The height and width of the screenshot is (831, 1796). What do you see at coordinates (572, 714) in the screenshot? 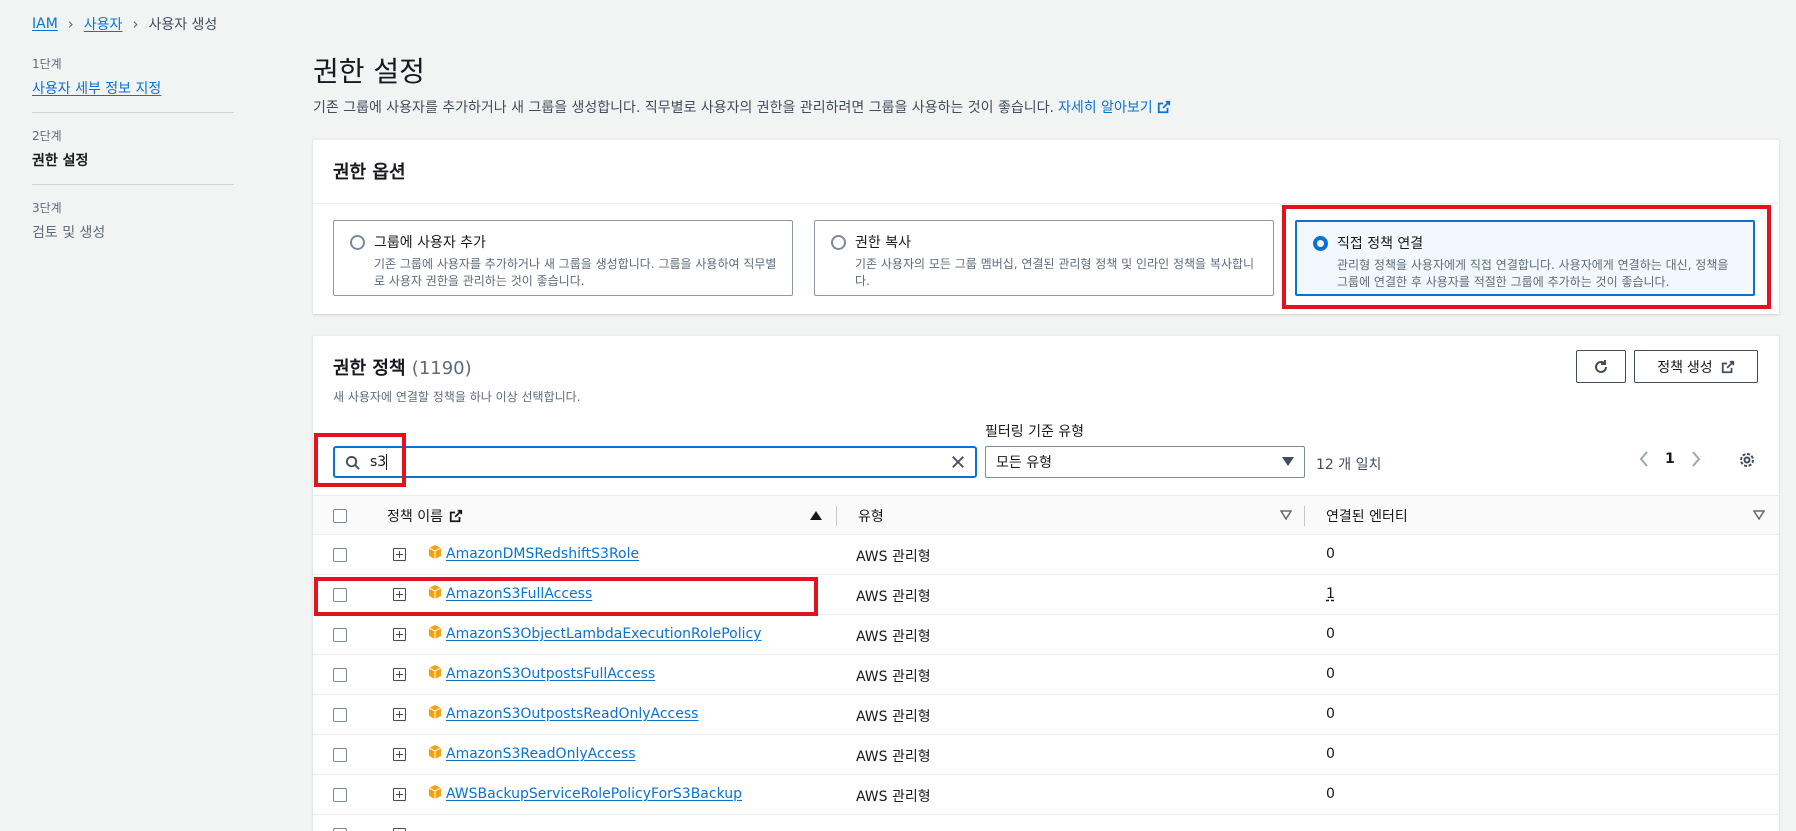
I see `policy-name-link: AmazonS3OutpostsReadOnlyAccess` at bounding box center [572, 714].